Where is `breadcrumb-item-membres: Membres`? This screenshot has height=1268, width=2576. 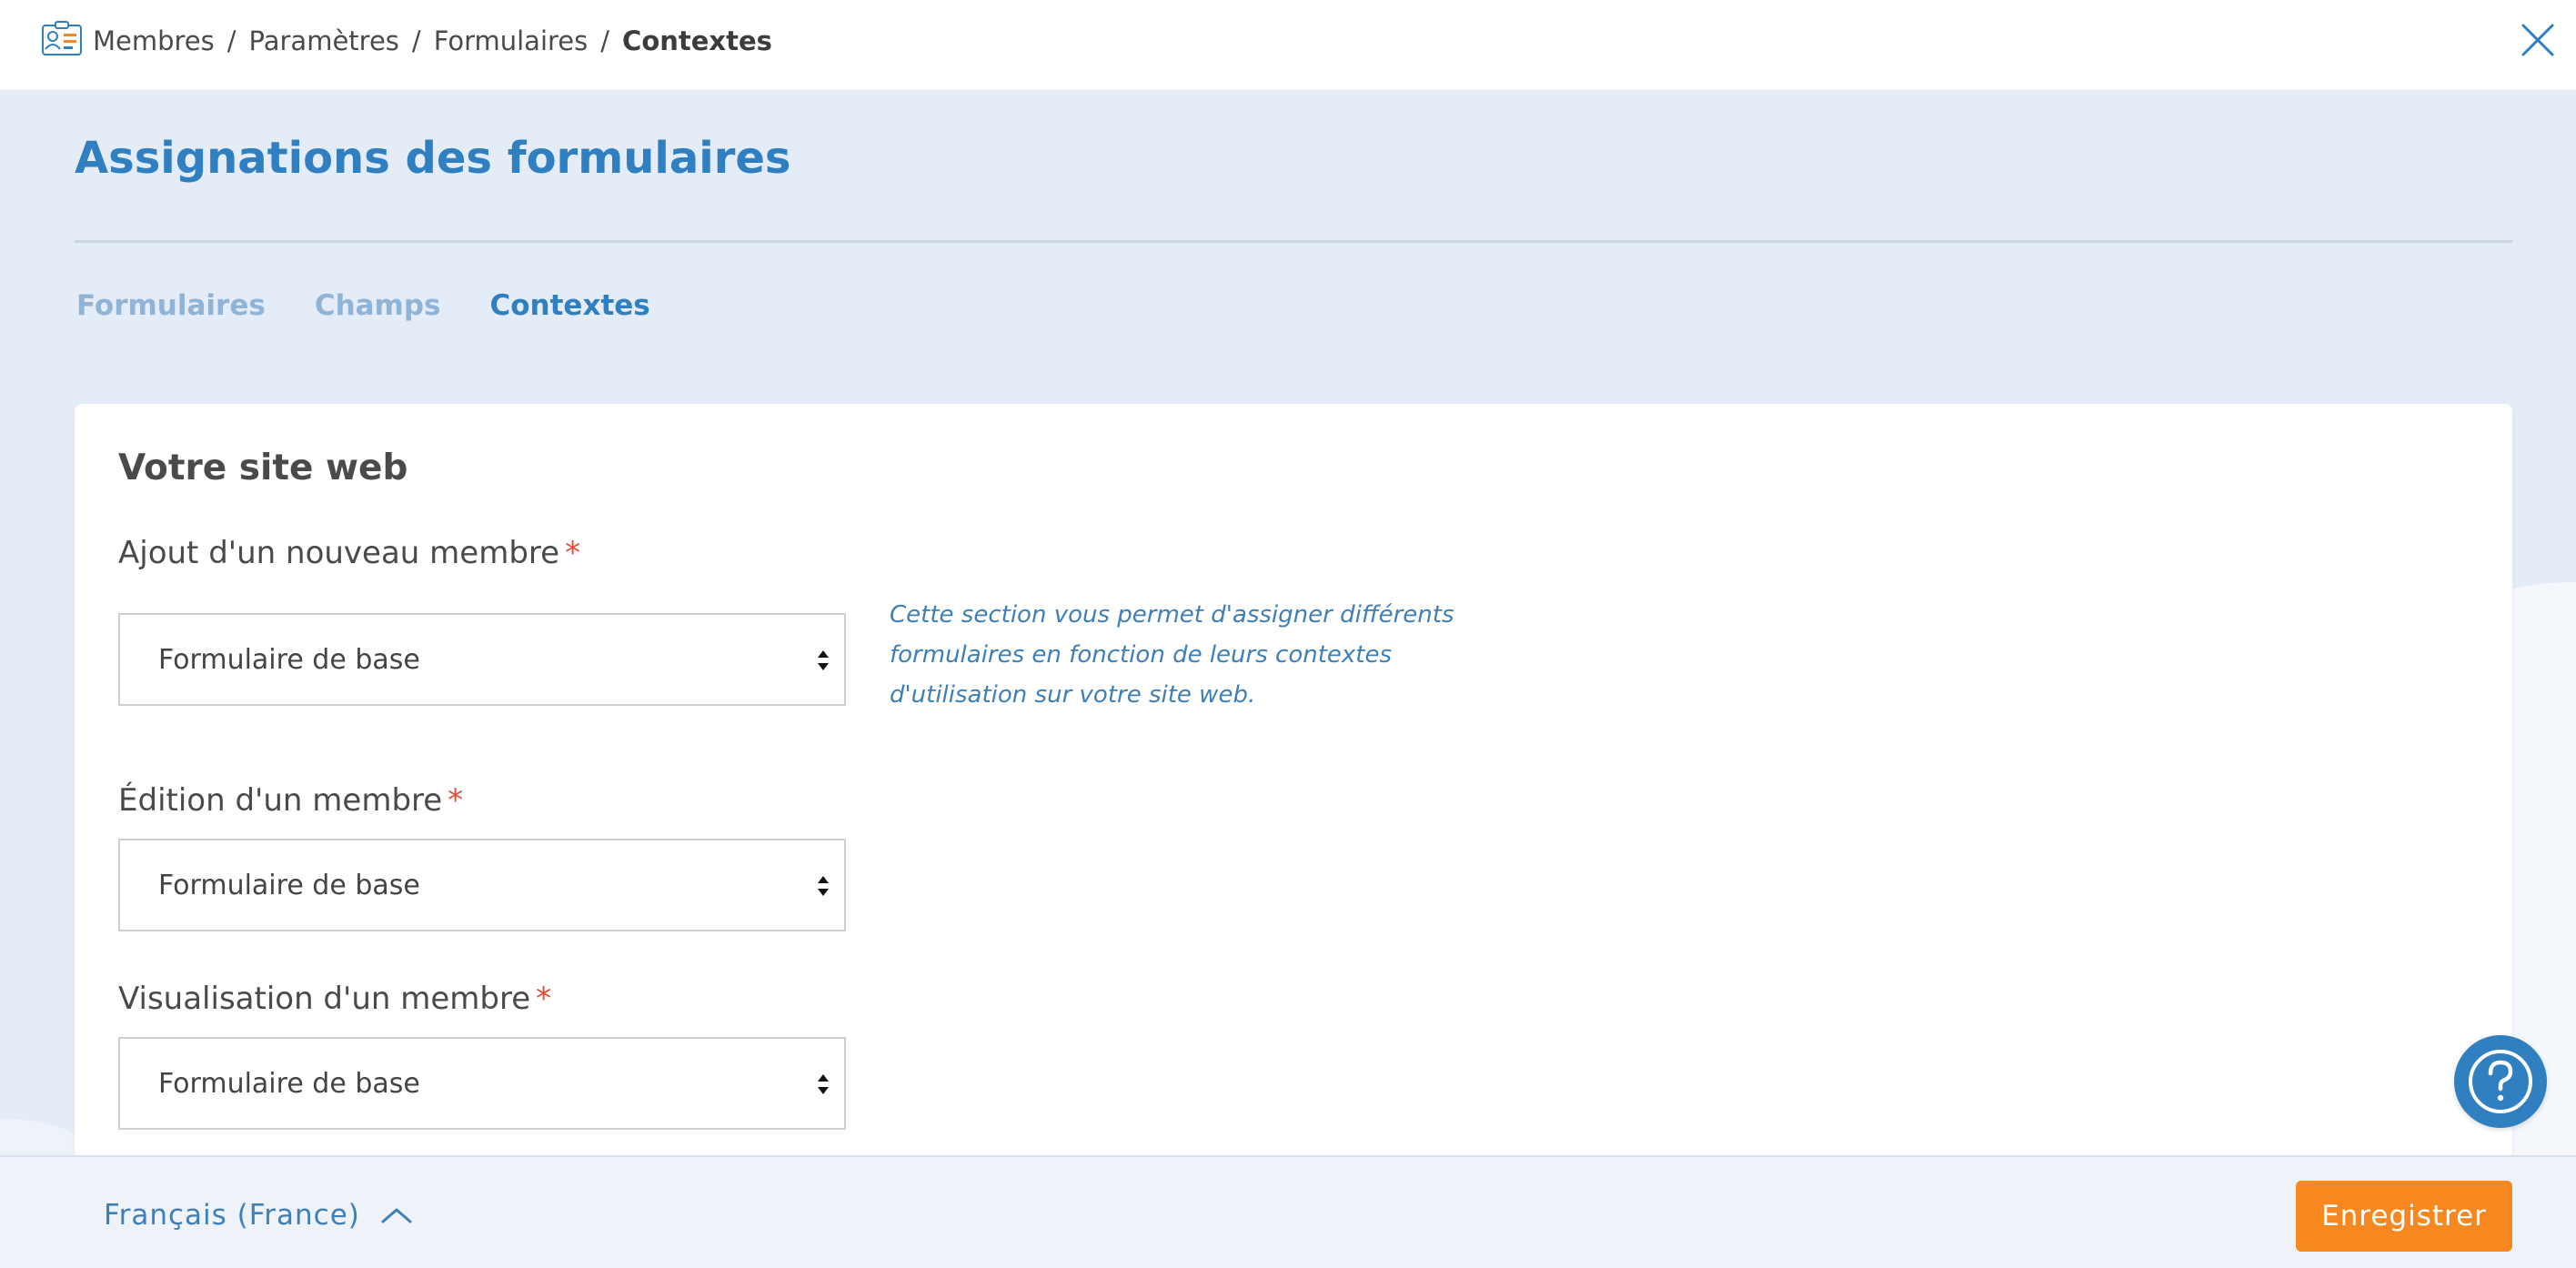 breadcrumb-item-membres: Membres is located at coordinates (154, 41).